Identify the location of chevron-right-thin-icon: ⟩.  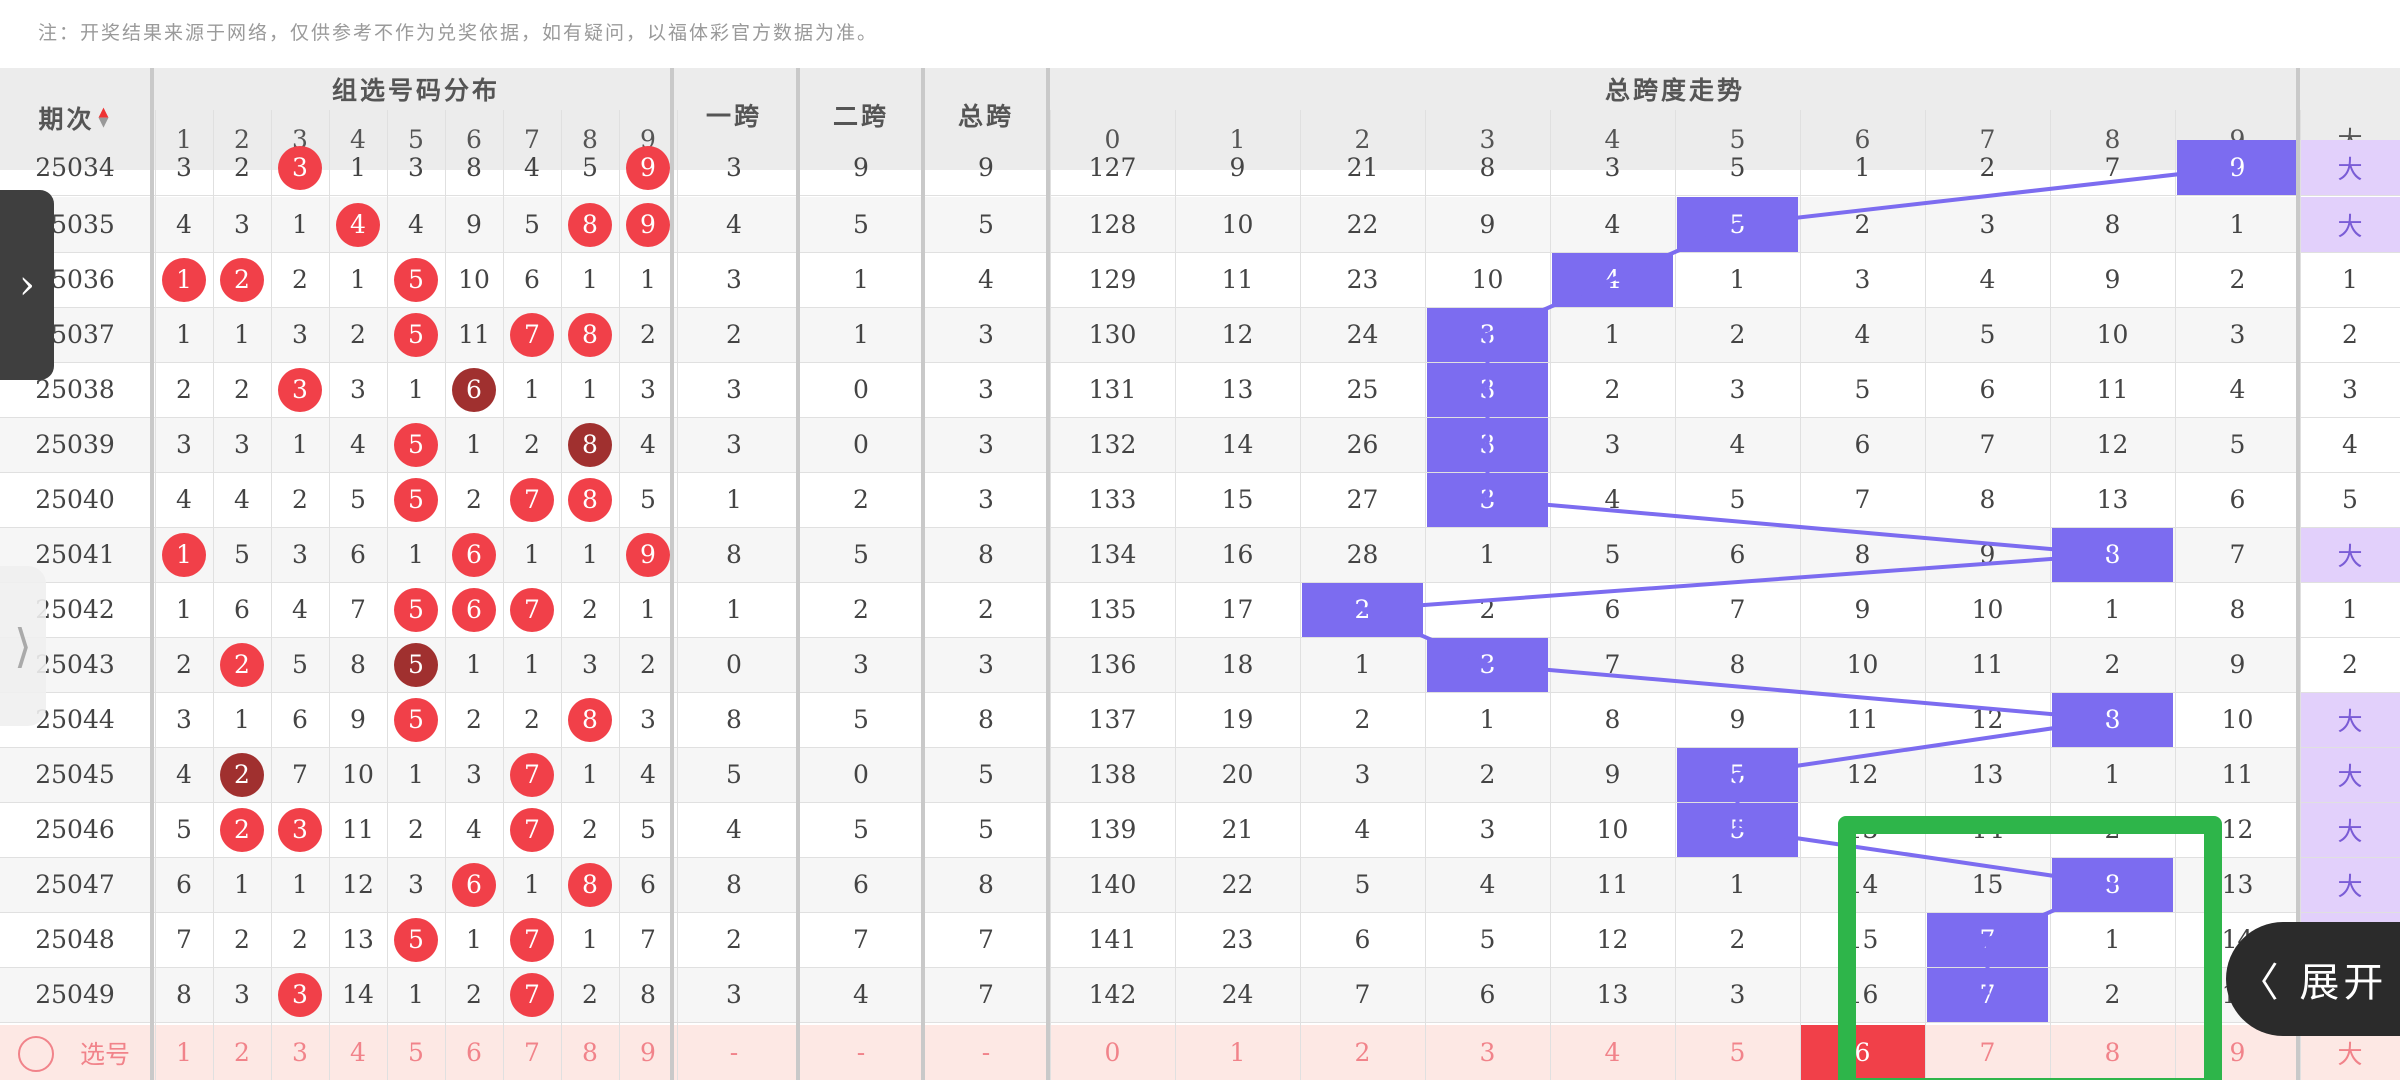
(23, 646).